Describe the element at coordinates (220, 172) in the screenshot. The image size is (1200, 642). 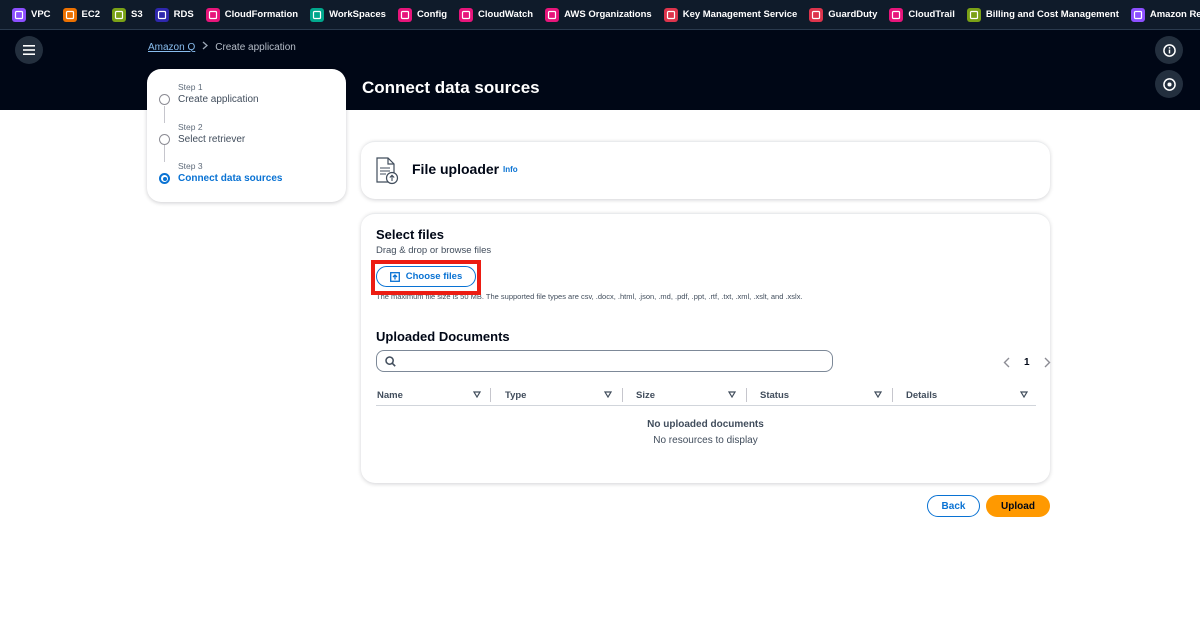
I see `wizard-step-3: Step 3 Connect data sources` at that location.